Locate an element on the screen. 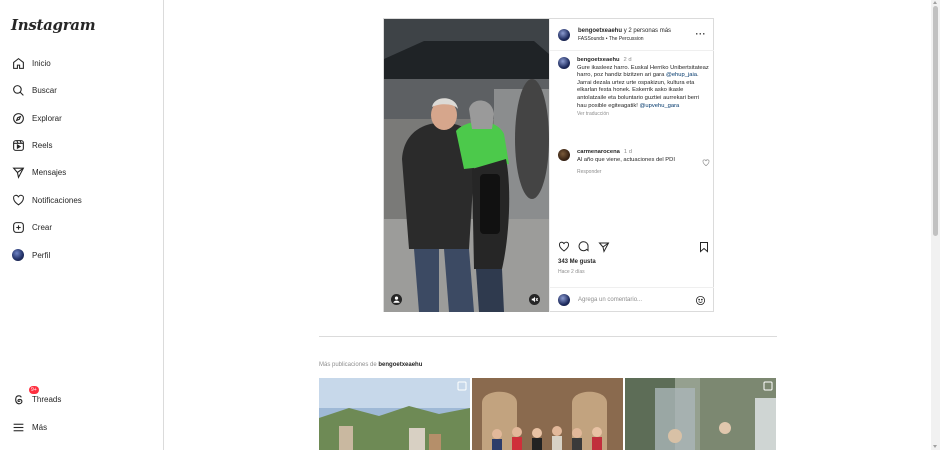  nav-item-mensajes: Mensajes is located at coordinates (82, 172).